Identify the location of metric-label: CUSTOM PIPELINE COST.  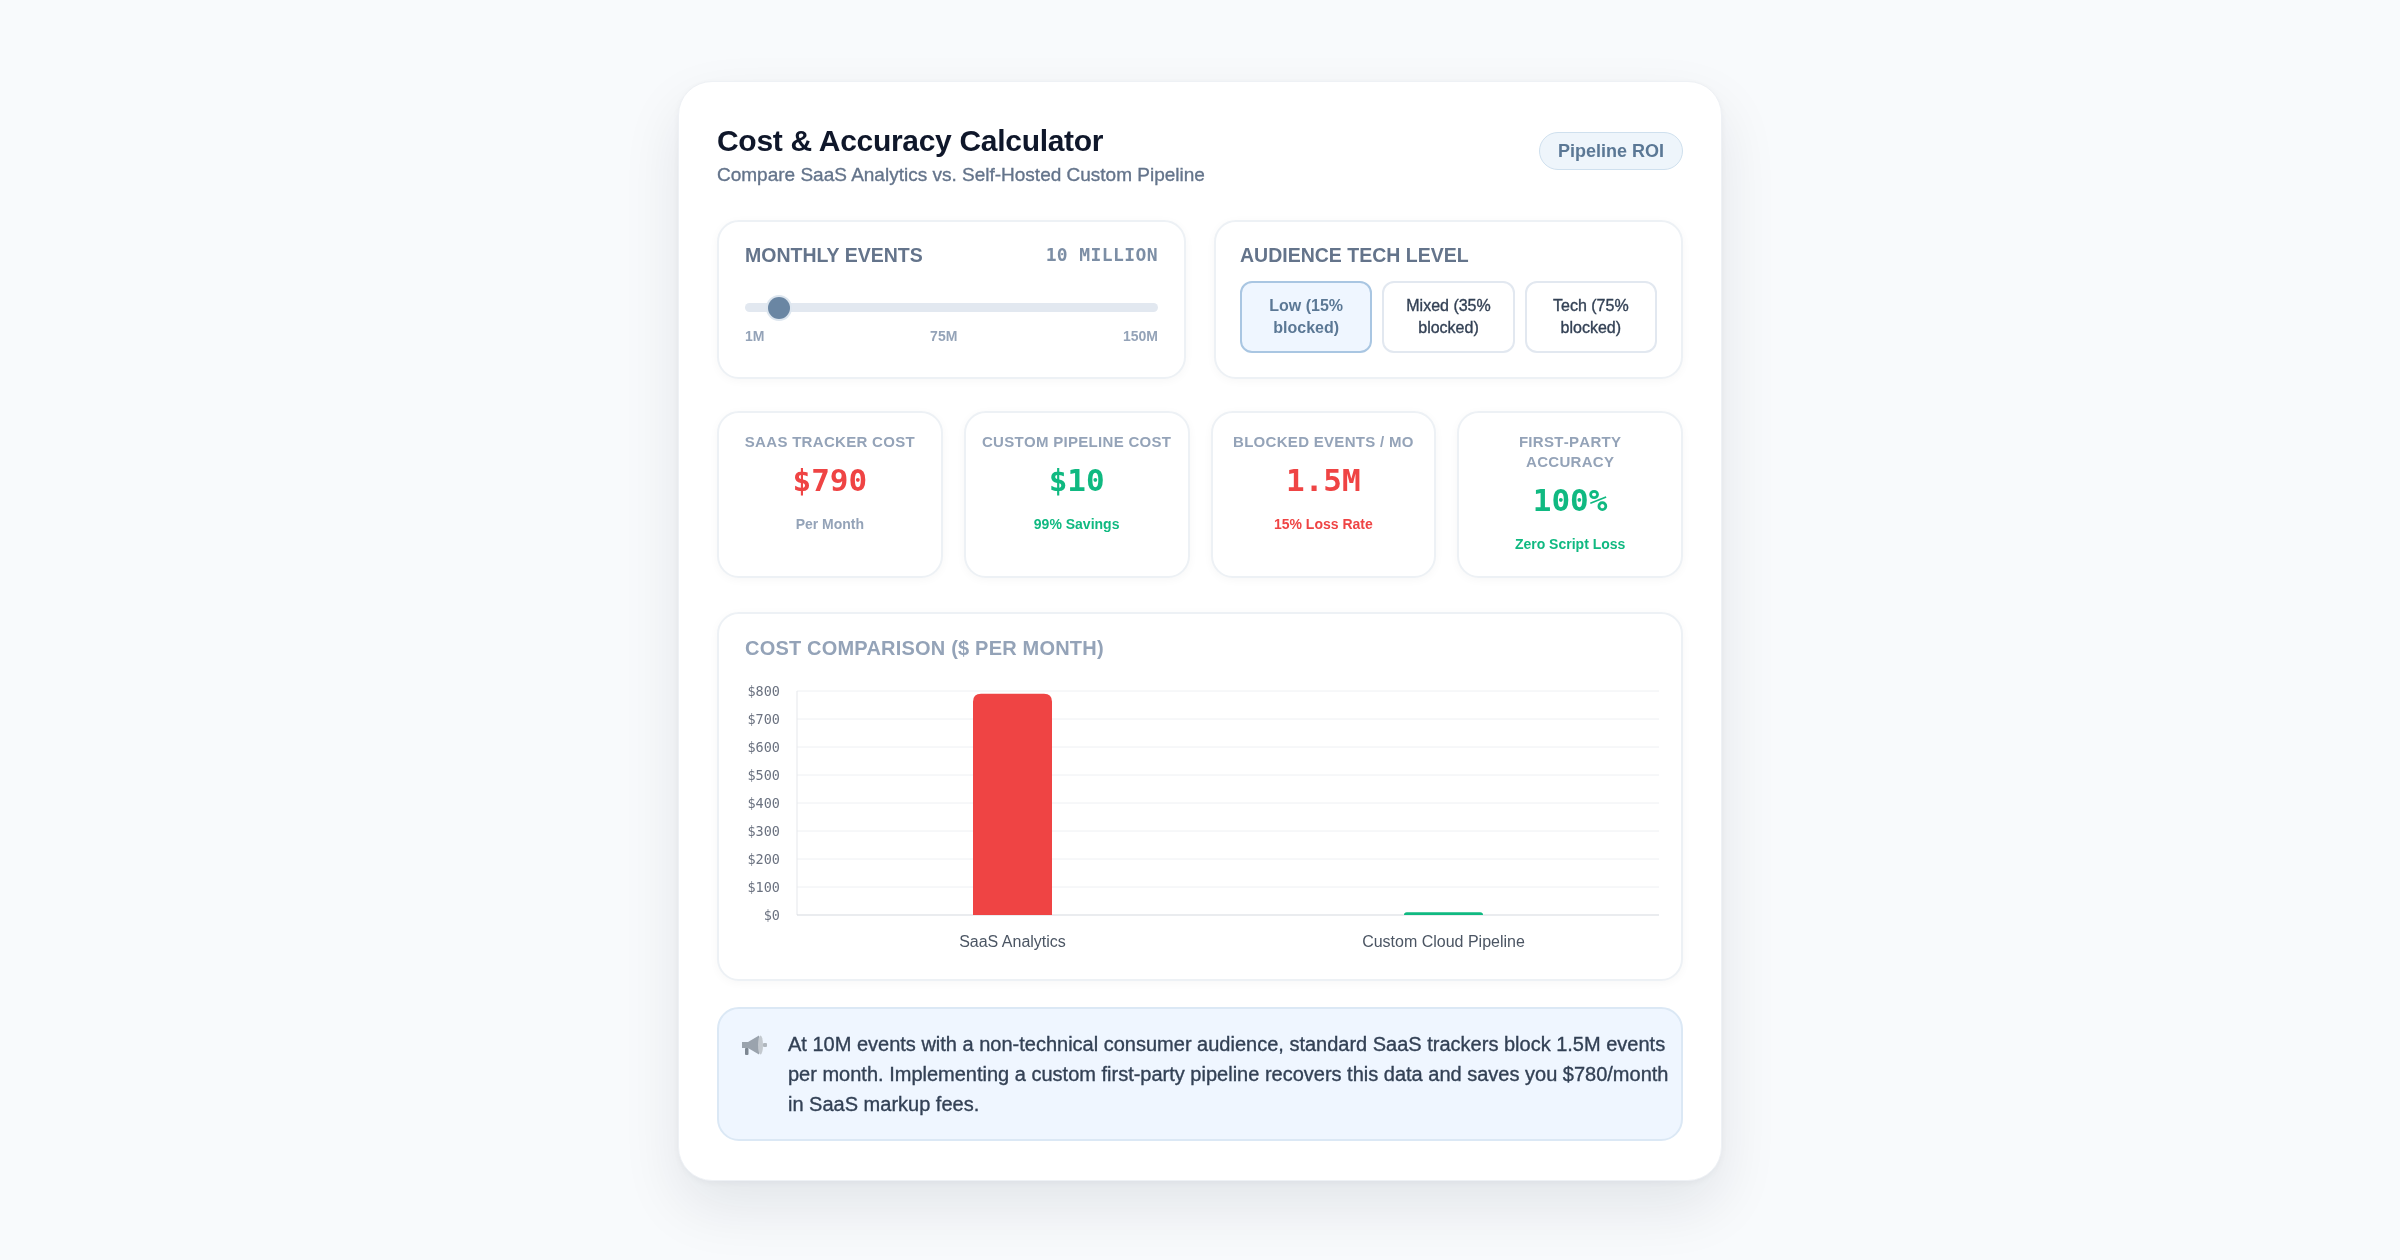
(1076, 442).